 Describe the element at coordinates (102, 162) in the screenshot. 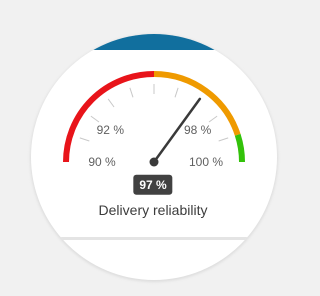

I see `gauge-tick-label-90: 90 %` at that location.